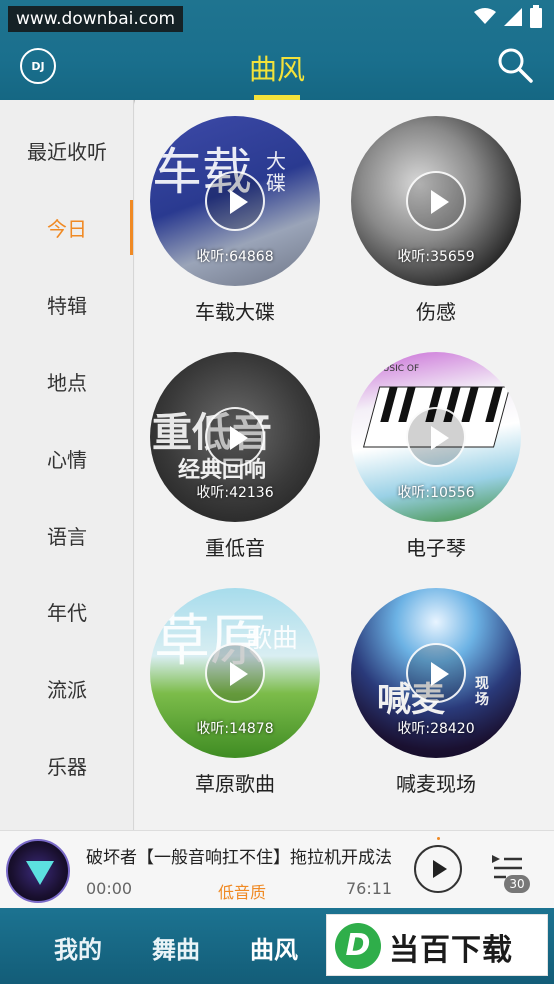  What do you see at coordinates (176, 947) in the screenshot?
I see `nav-item-dance: 舞曲` at bounding box center [176, 947].